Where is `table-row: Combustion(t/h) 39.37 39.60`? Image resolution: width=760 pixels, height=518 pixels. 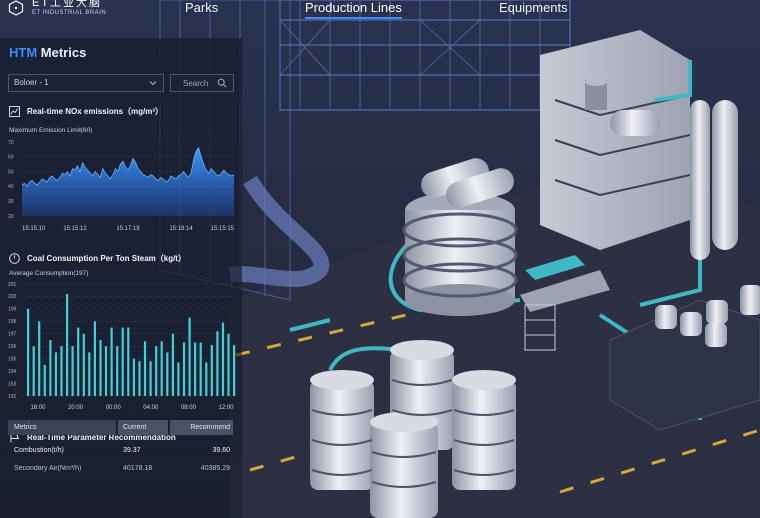 table-row: Combustion(t/h) 39.37 39.60 is located at coordinates (120, 450).